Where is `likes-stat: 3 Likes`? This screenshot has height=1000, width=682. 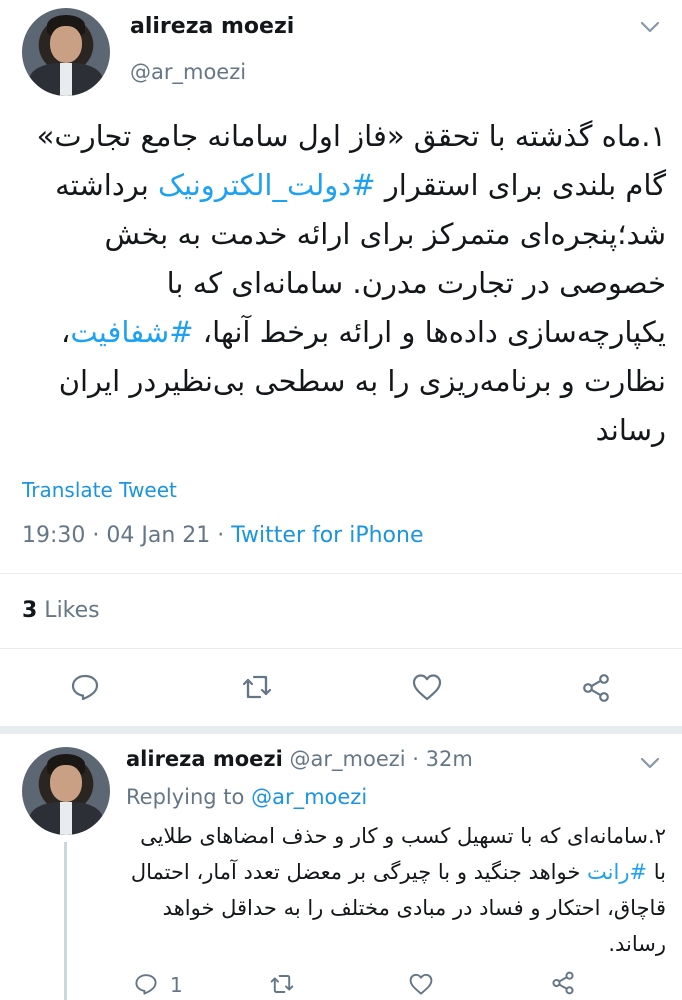
likes-stat: 3 Likes is located at coordinates (61, 610).